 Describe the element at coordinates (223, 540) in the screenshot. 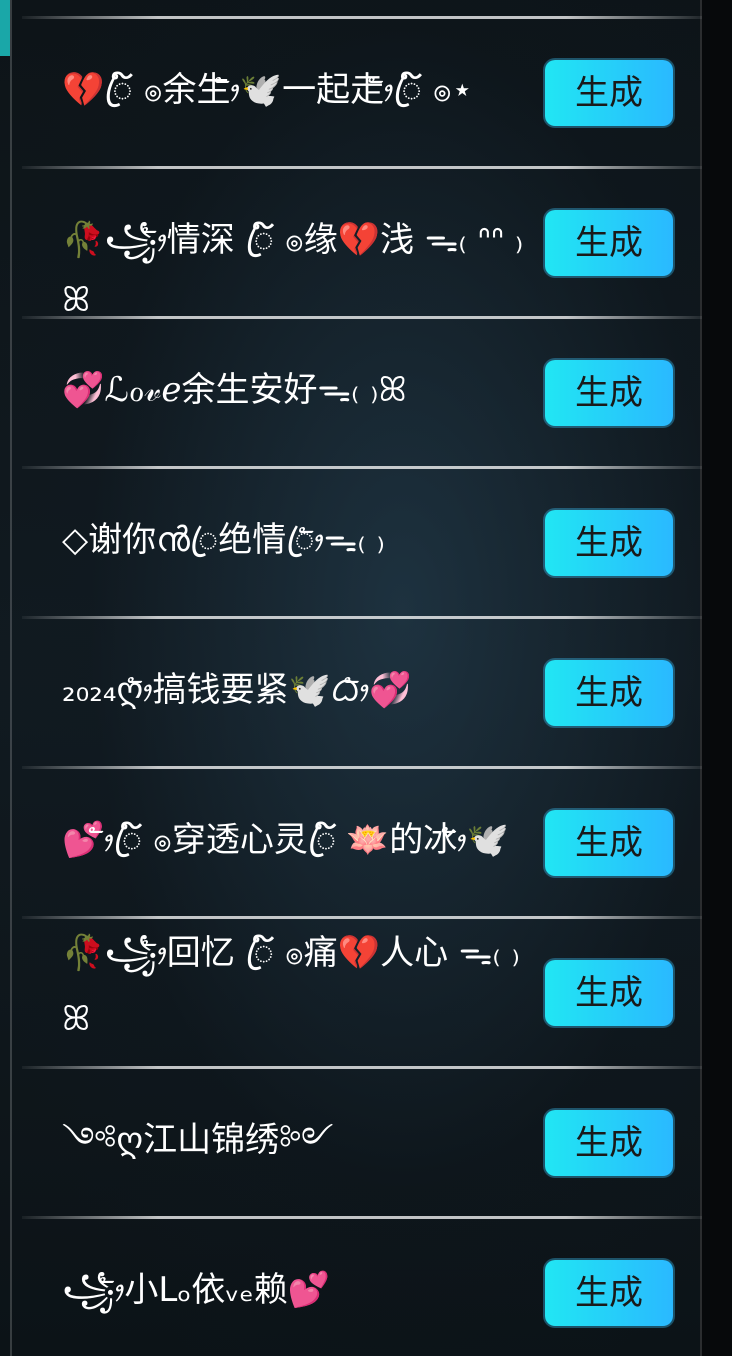

I see `name-text: ◇谢你ൻꦿ绝情ꦿᤥᯓ₍ ₎` at that location.